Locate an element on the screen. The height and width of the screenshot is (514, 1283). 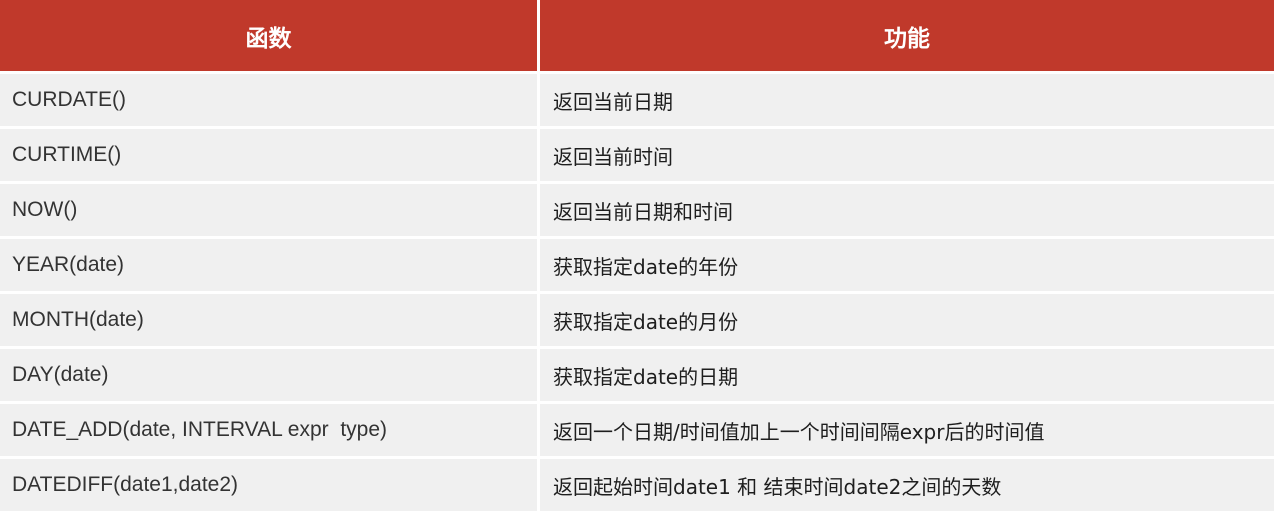
description-cell: 返回一个日期/时间值加上一个时间间隔expr后的时间值 is located at coordinates (907, 431).